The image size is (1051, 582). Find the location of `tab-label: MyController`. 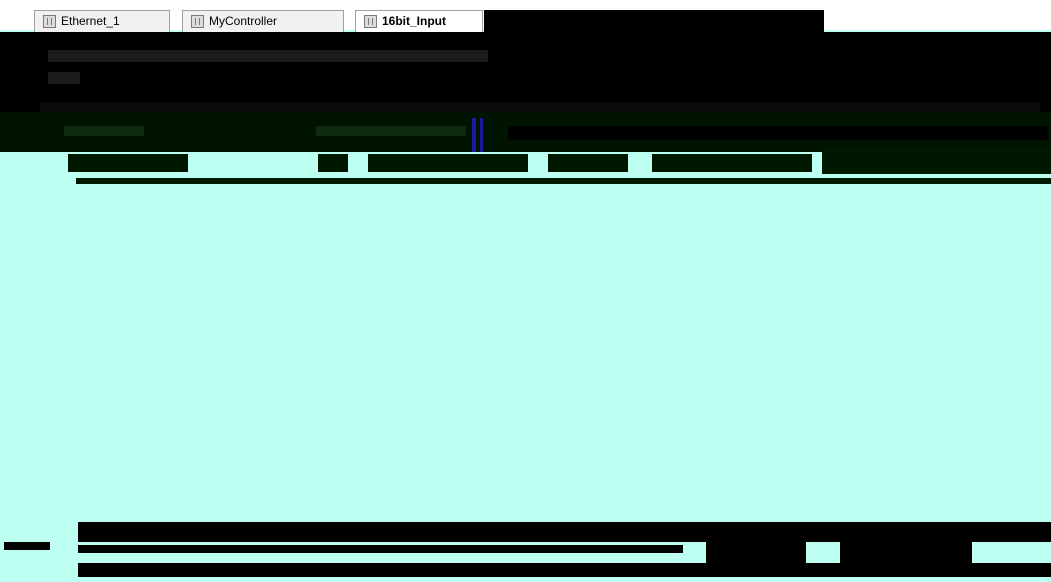

tab-label: MyController is located at coordinates (243, 21).